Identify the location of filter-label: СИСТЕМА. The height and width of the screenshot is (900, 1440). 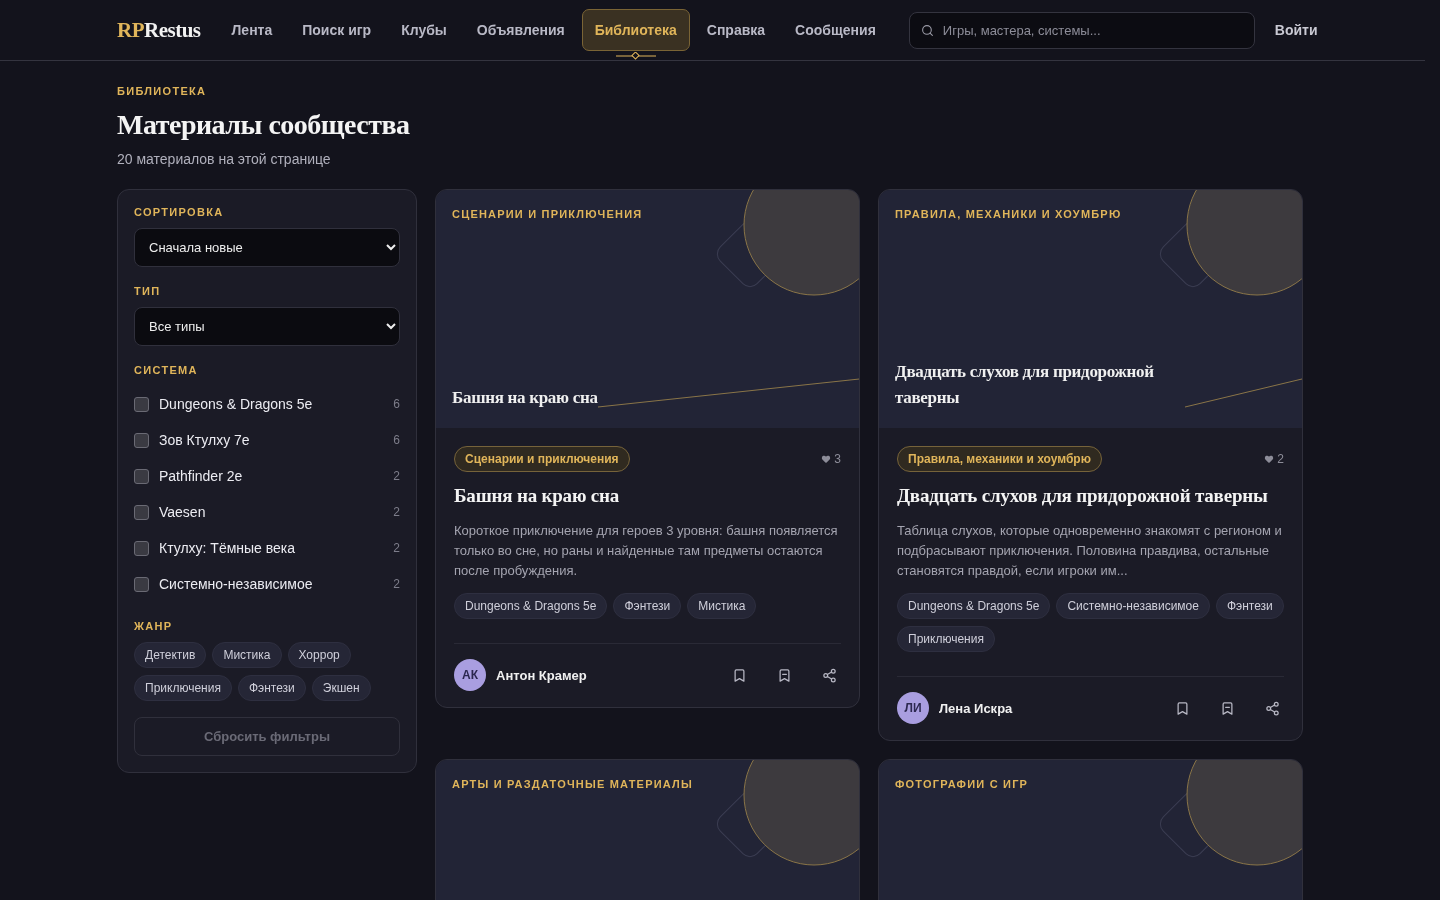
(166, 370).